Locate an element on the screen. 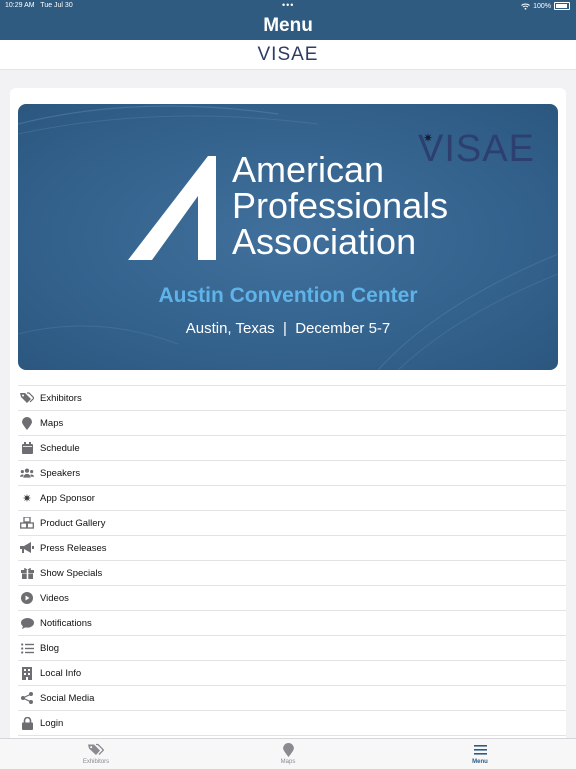 Image resolution: width=576 pixels, height=769 pixels. gift-icon is located at coordinates (27, 573).